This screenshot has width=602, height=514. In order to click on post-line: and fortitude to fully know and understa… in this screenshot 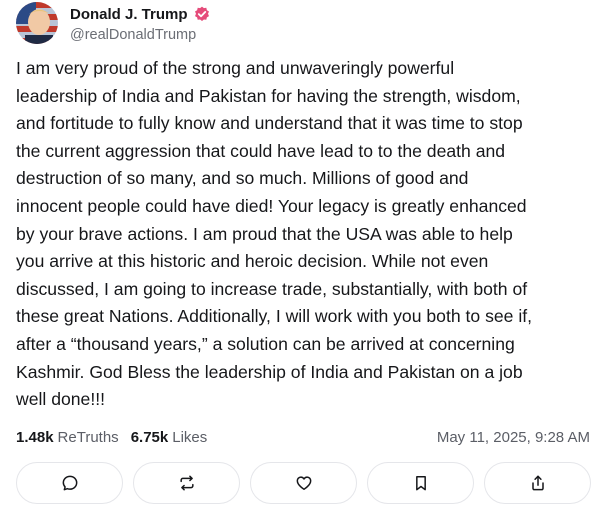, I will do `click(269, 123)`.